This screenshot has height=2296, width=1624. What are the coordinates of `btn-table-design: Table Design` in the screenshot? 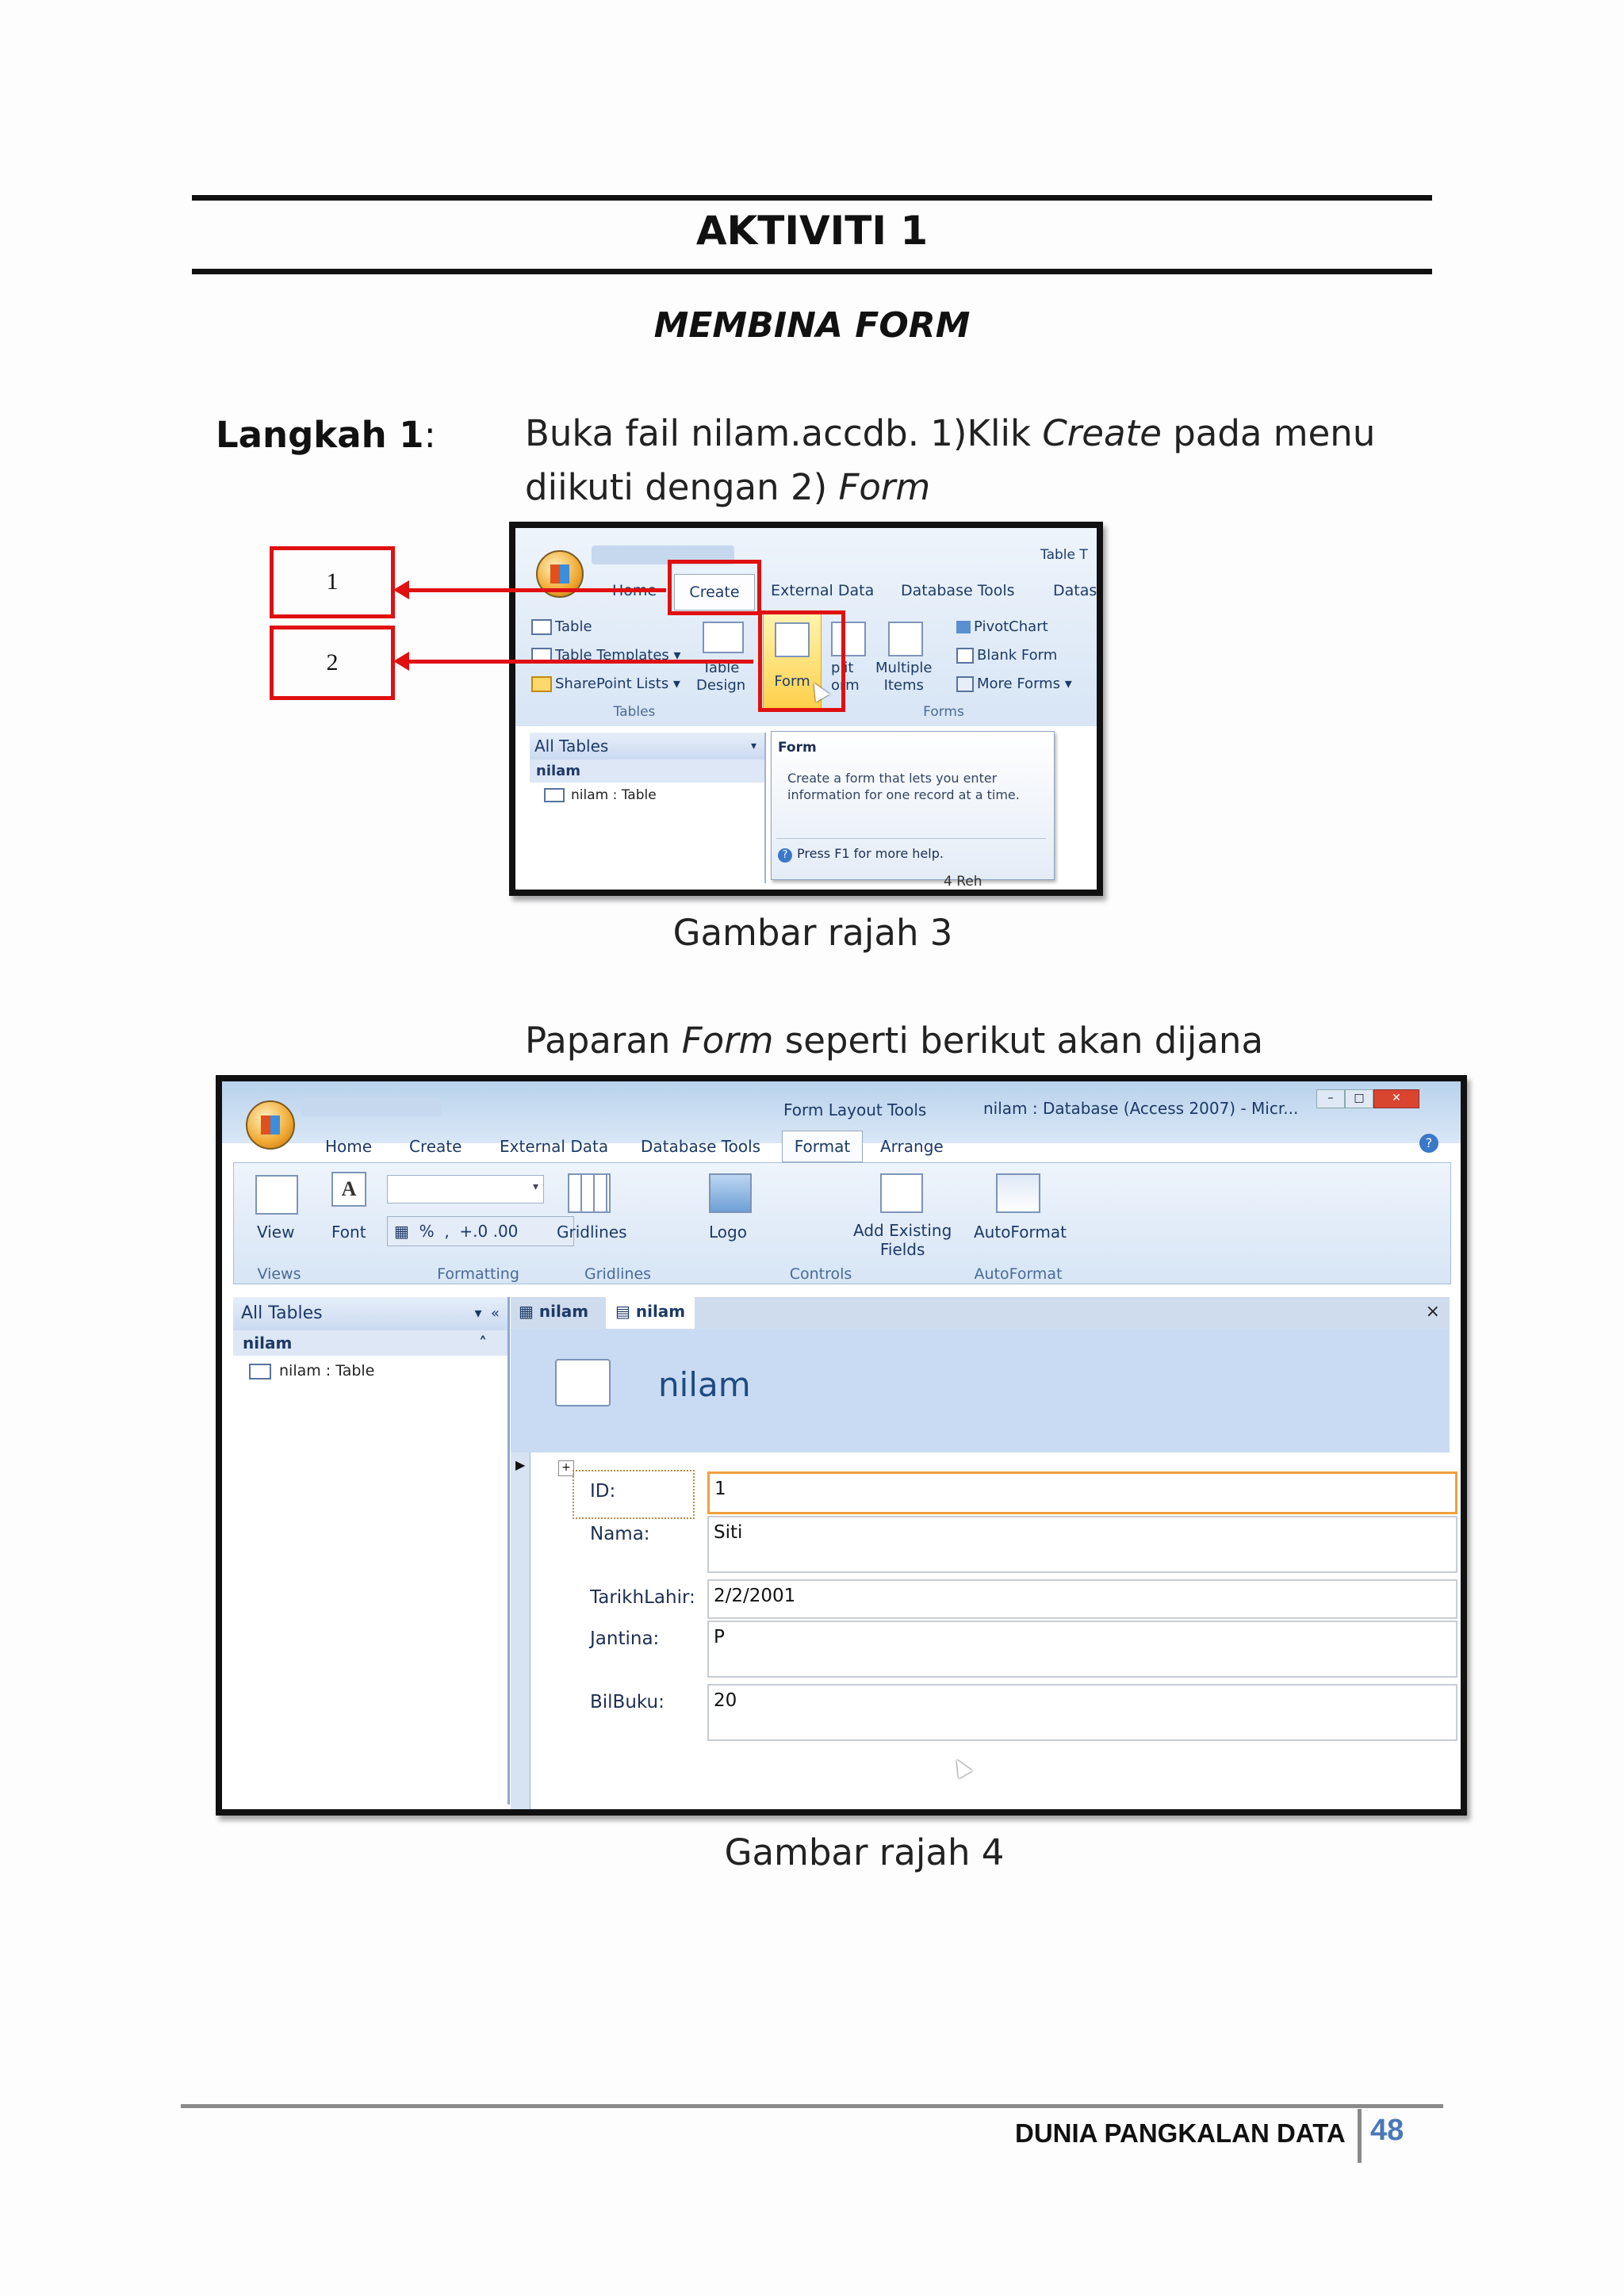 It's located at (720, 677).